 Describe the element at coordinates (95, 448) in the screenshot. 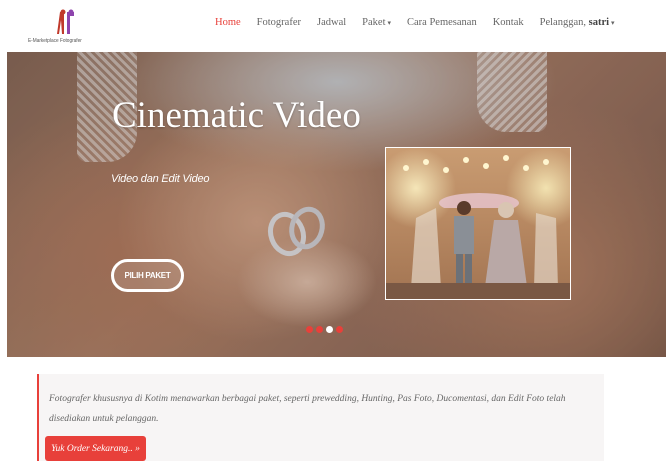

I see `order-now-button: Yuk Order Sekarang.. »` at that location.